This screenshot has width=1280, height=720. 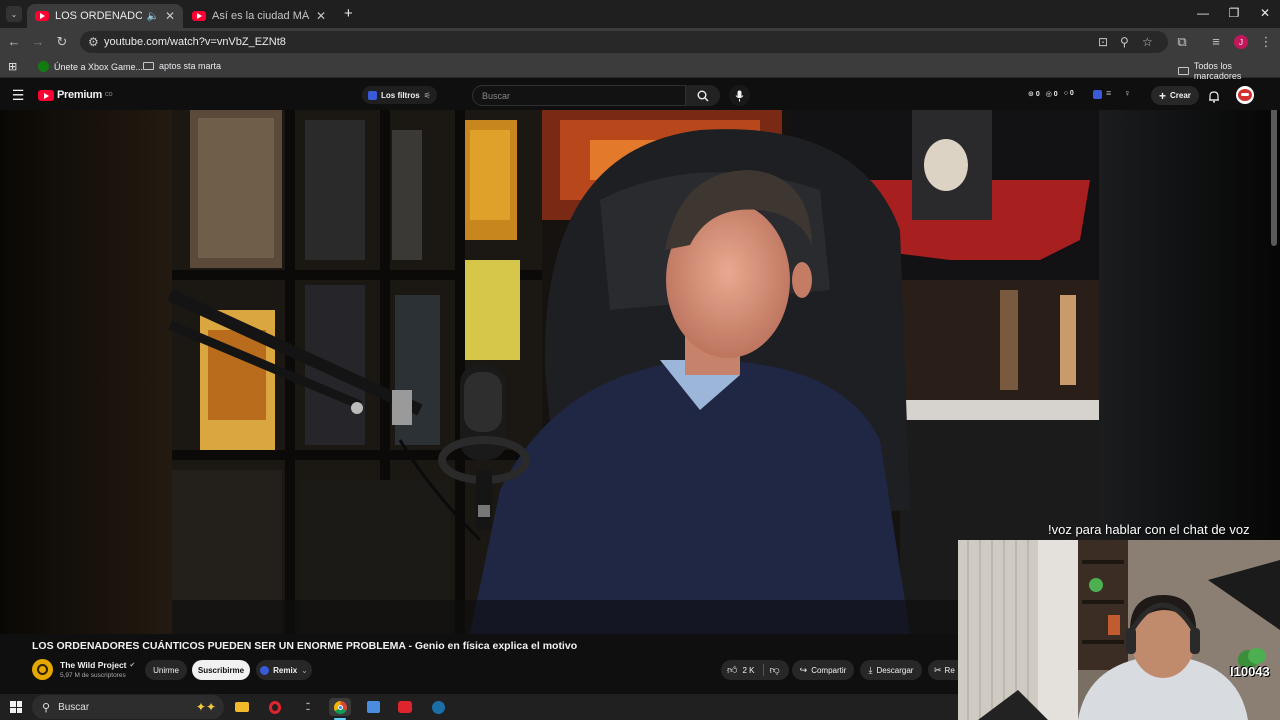 What do you see at coordinates (304, 670) in the screenshot?
I see `chevron-down-icon: ⌄` at bounding box center [304, 670].